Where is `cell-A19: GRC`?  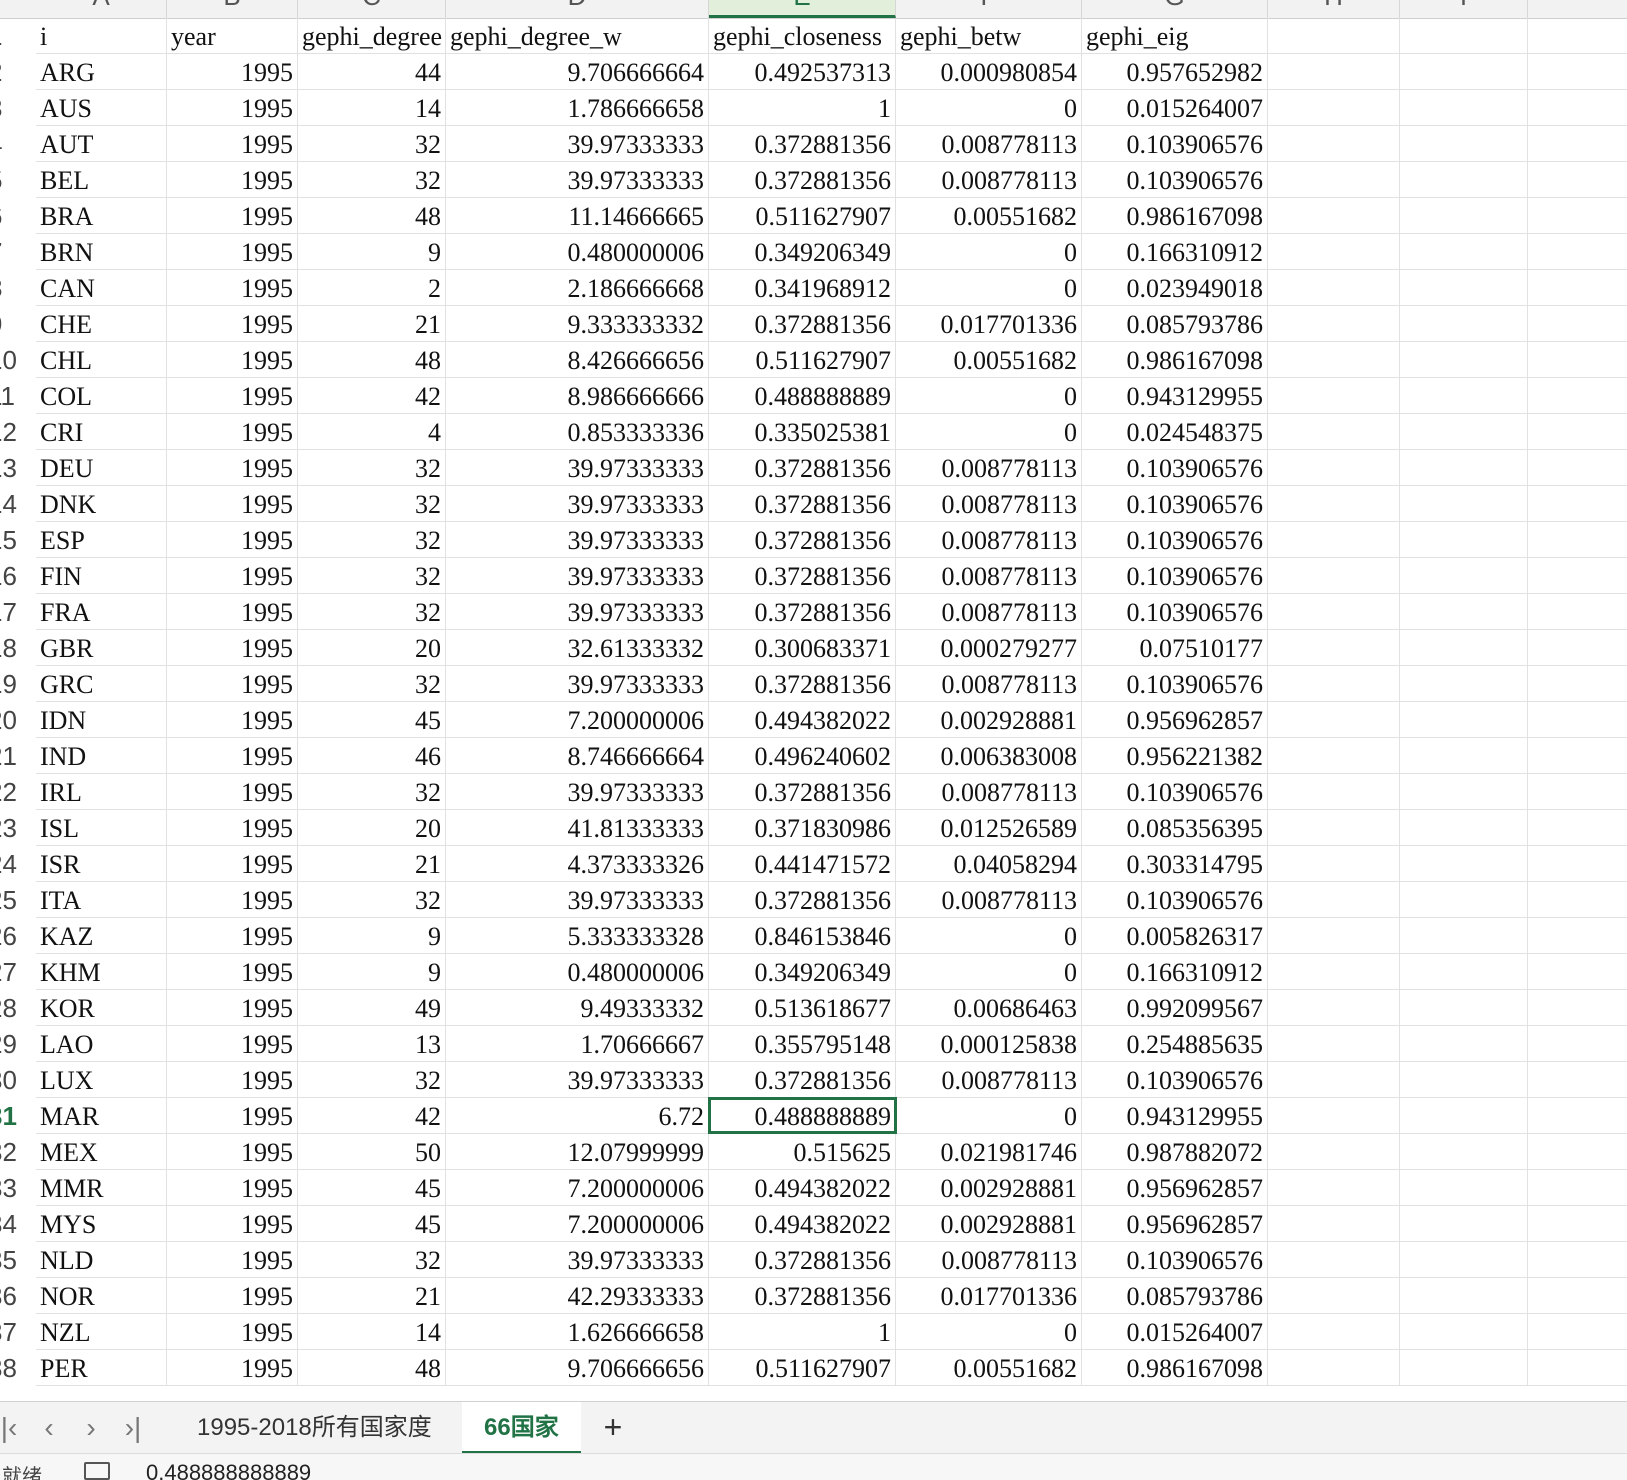
cell-A19: GRC is located at coordinates (101, 683).